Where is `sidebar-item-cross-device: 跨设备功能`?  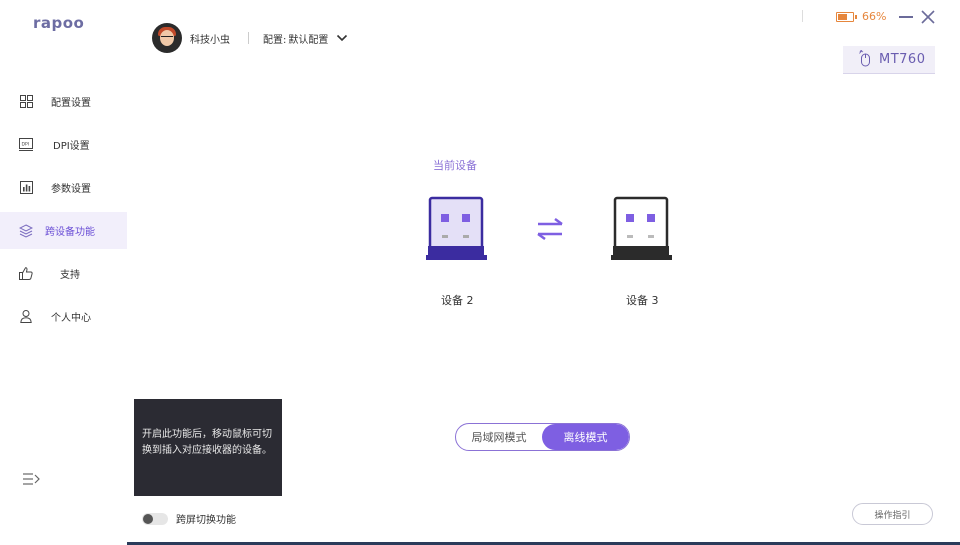
sidebar-item-cross-device: 跨设备功能 is located at coordinates (63, 230).